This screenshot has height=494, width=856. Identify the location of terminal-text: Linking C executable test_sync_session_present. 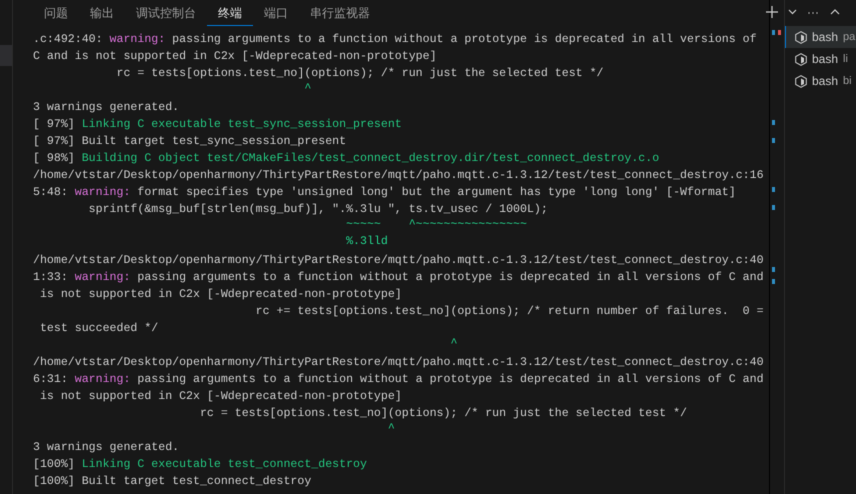
(242, 124).